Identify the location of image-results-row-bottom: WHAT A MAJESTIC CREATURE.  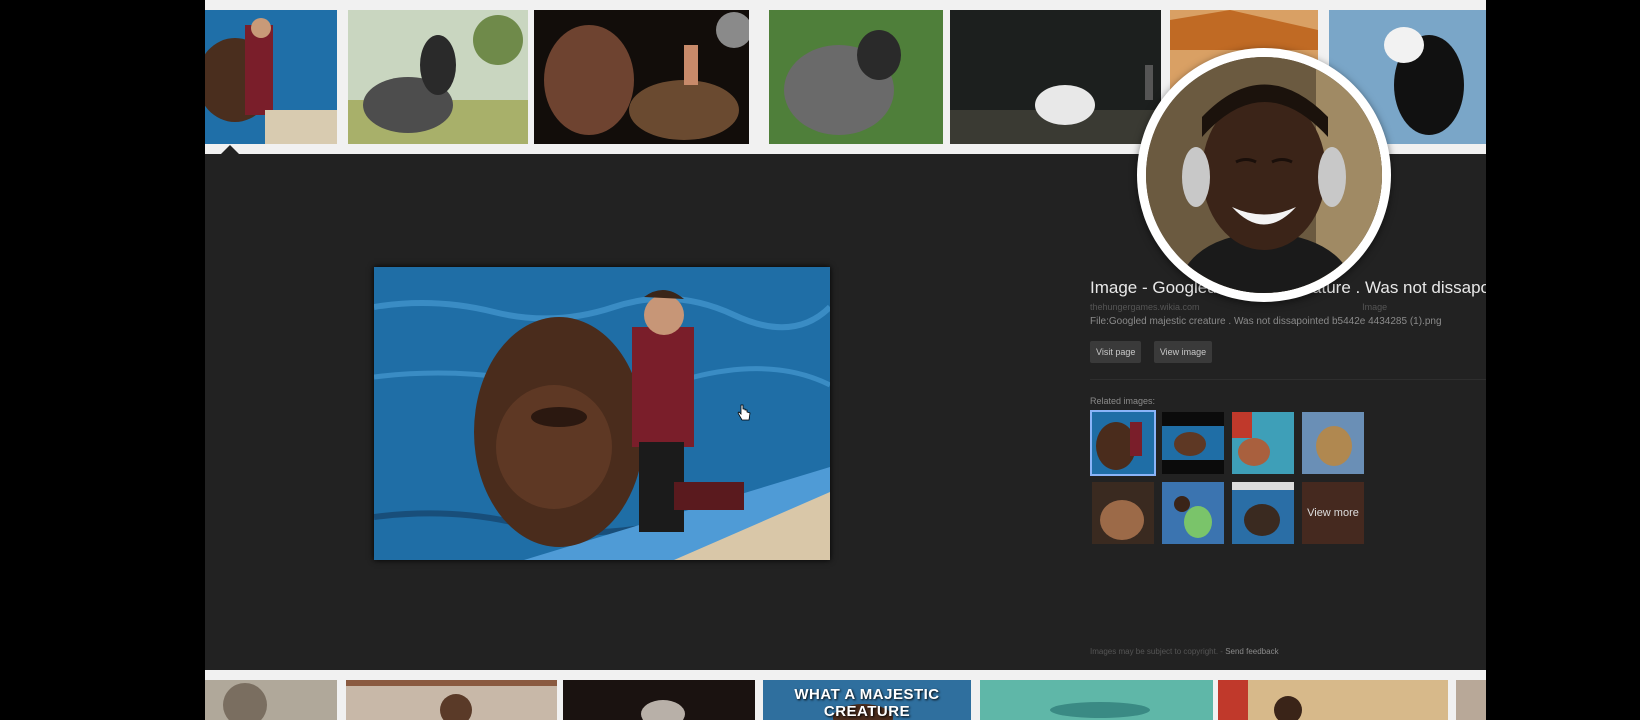
(845, 695).